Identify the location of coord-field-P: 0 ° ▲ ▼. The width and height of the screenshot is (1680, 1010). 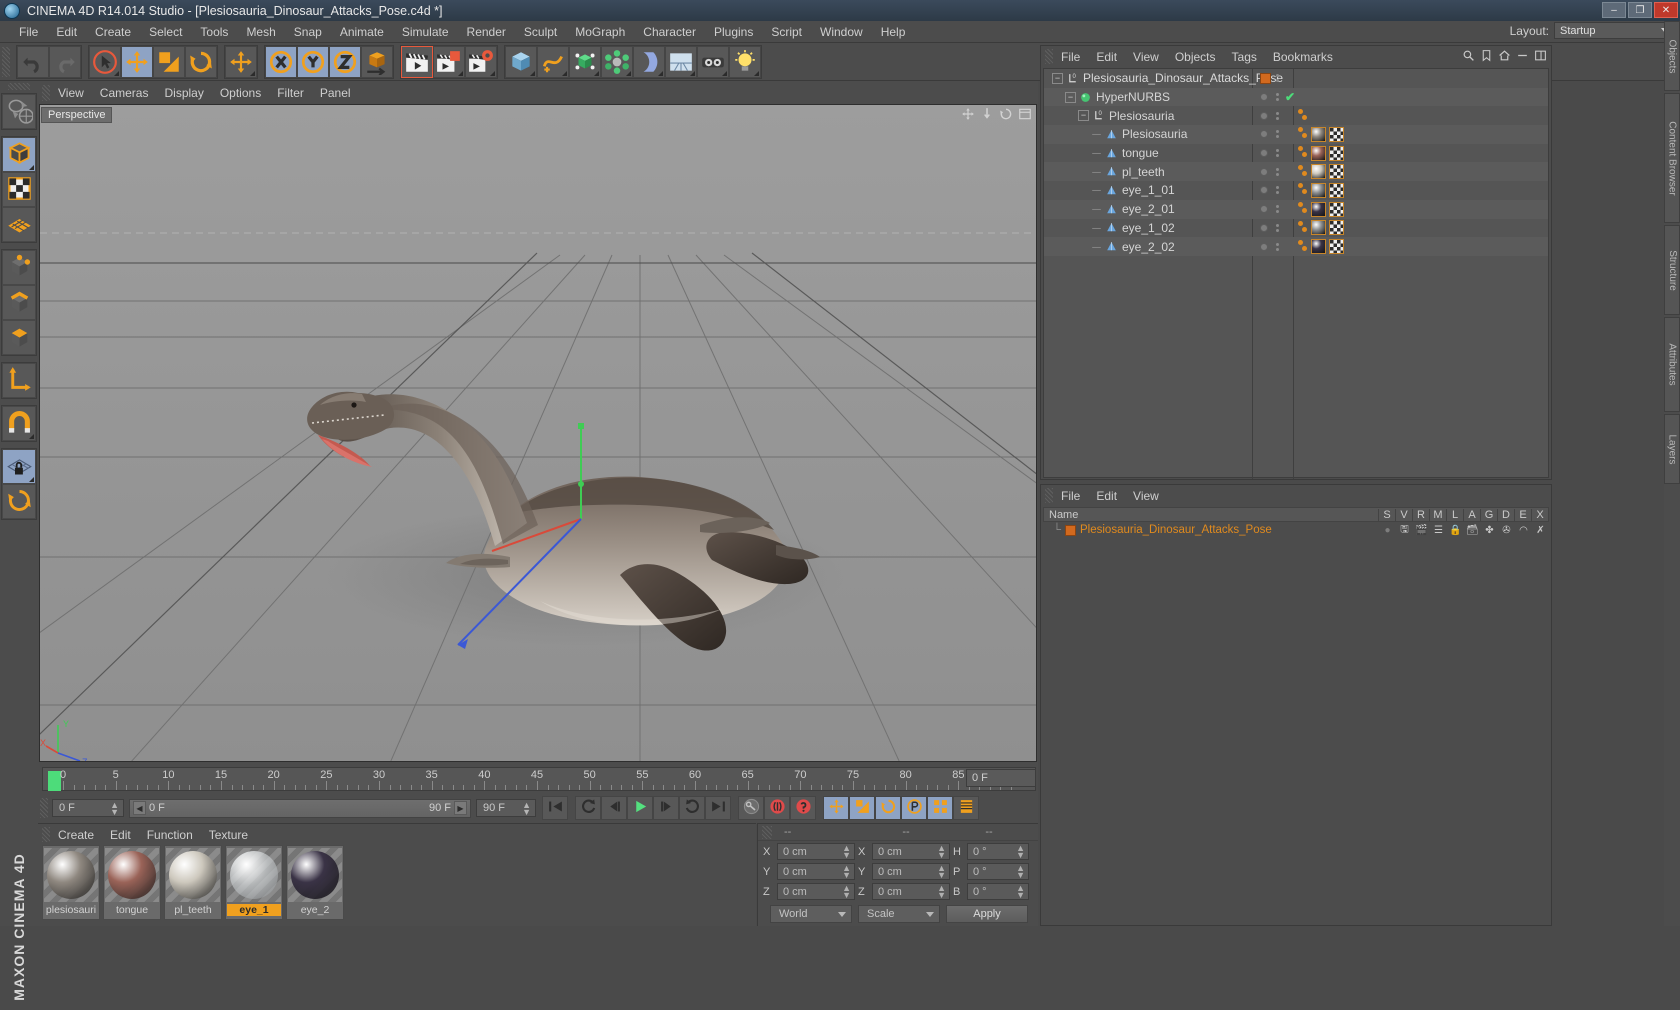
(998, 871).